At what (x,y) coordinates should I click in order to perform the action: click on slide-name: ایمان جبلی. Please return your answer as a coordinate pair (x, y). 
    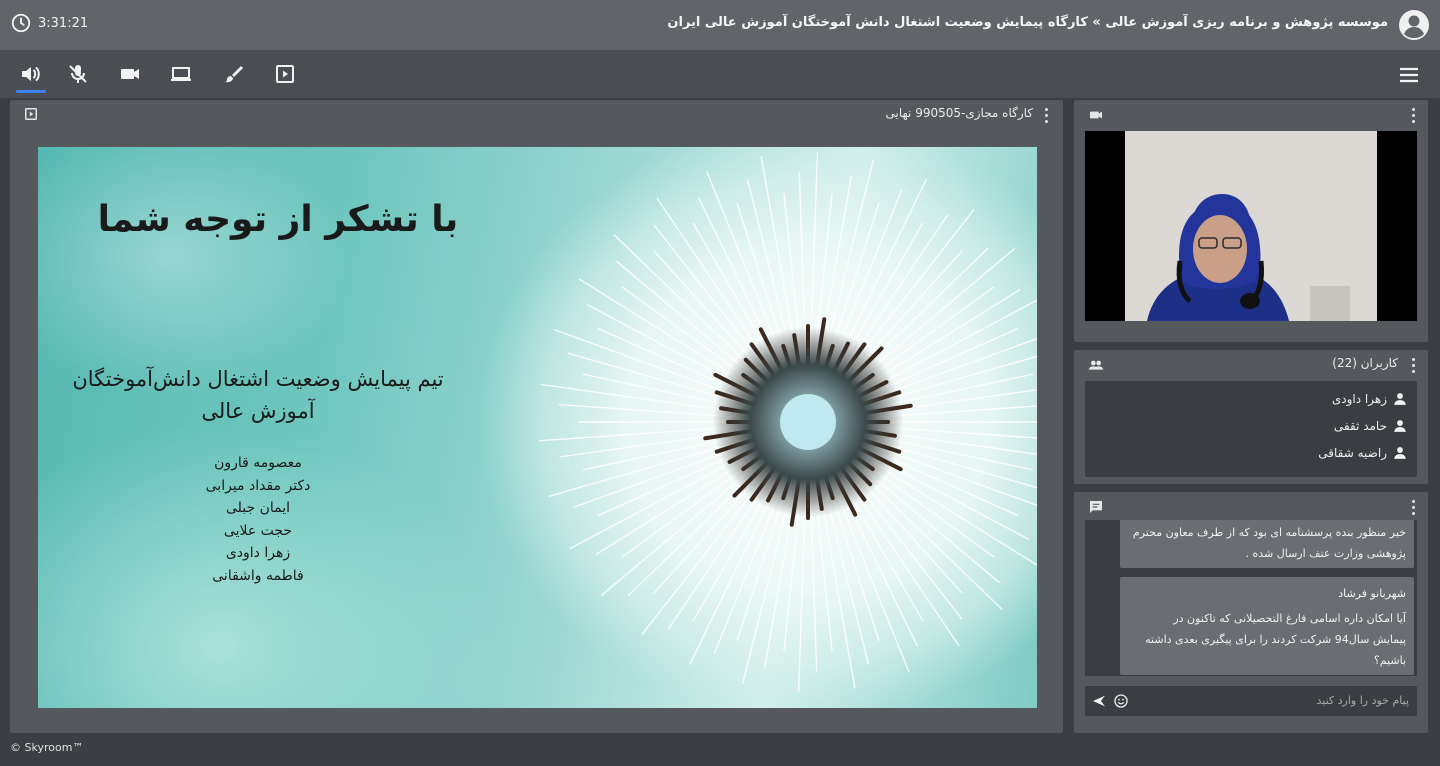
    Looking at the image, I should click on (258, 508).